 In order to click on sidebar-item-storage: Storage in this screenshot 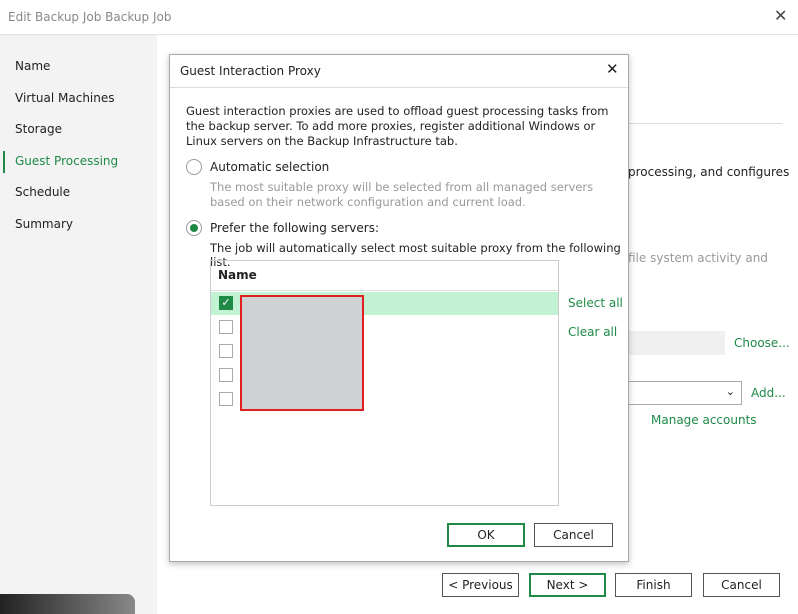, I will do `click(38, 129)`.